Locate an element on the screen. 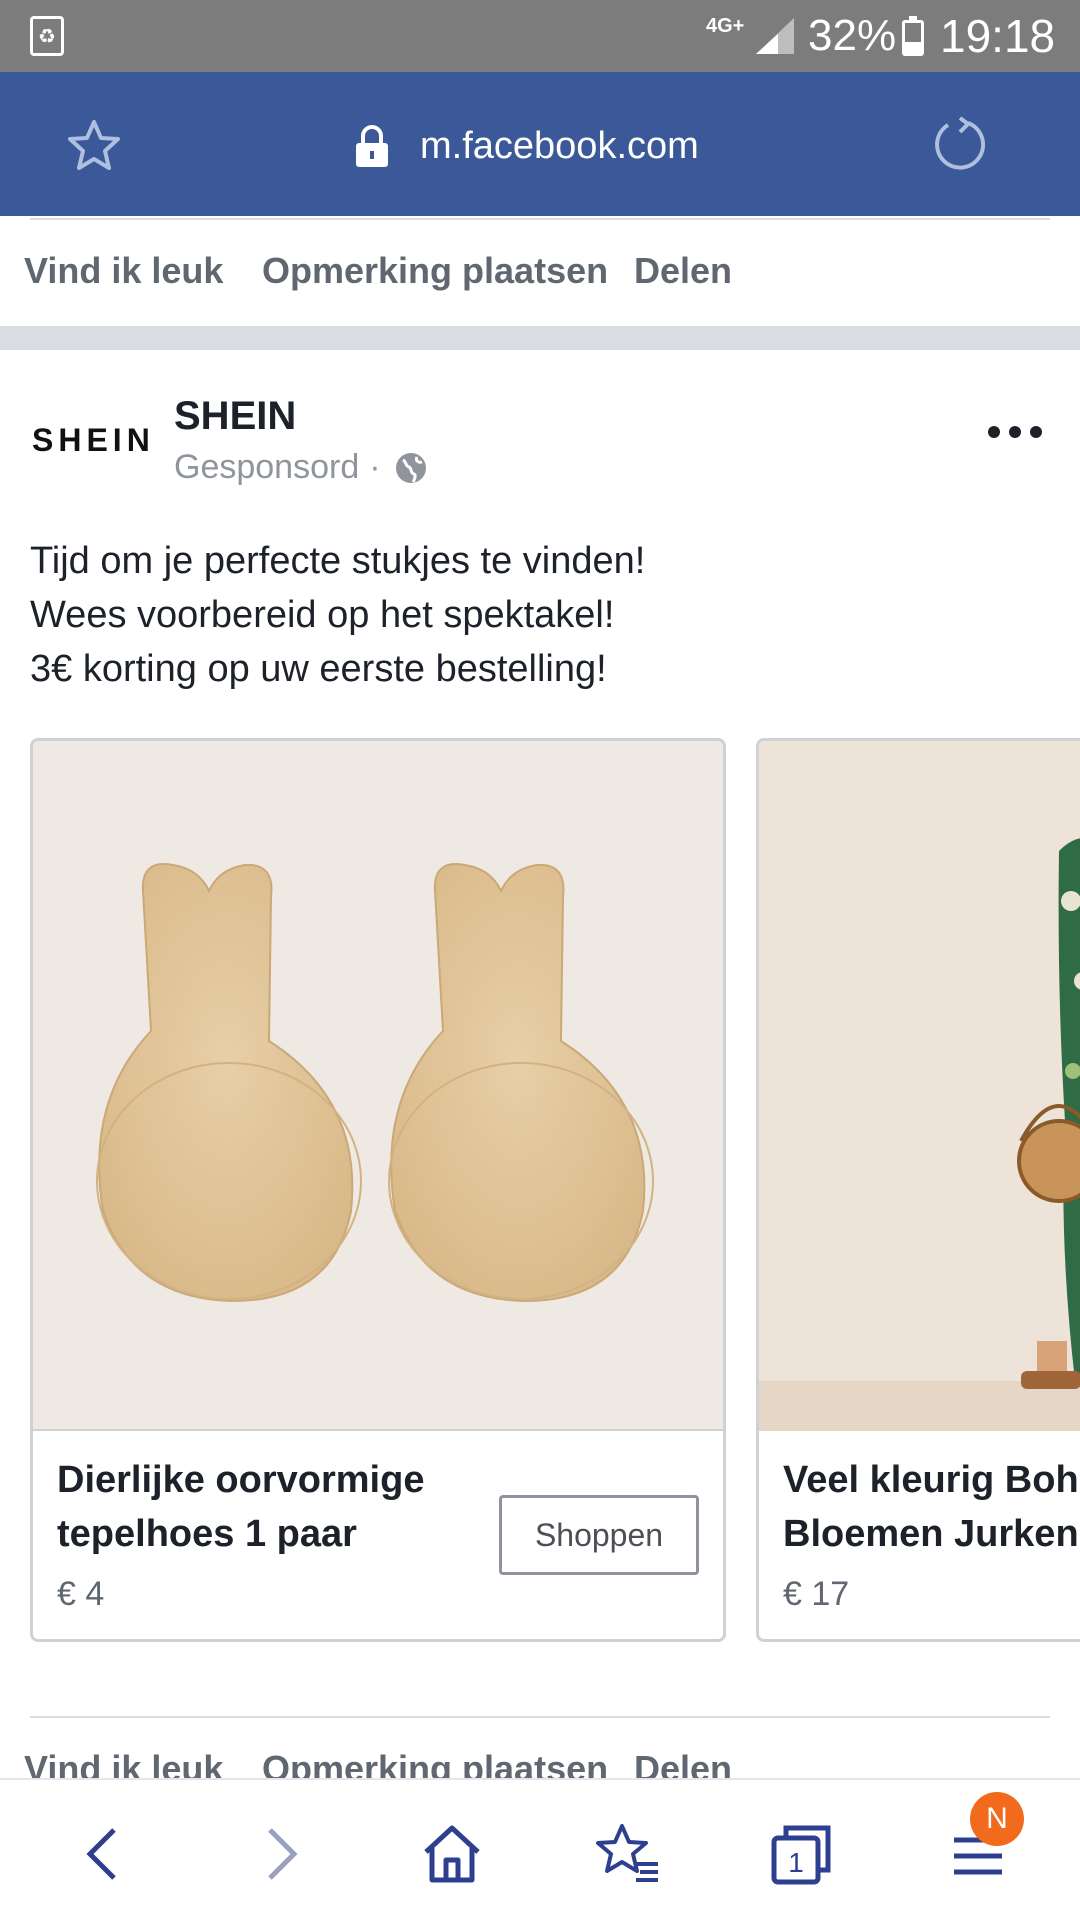 This screenshot has height=1920, width=1080. url-text: m.facebook.com is located at coordinates (559, 146).